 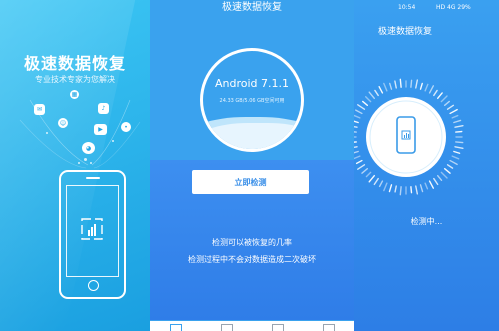 What do you see at coordinates (277, 327) in the screenshot?
I see `service-tab-icon` at bounding box center [277, 327].